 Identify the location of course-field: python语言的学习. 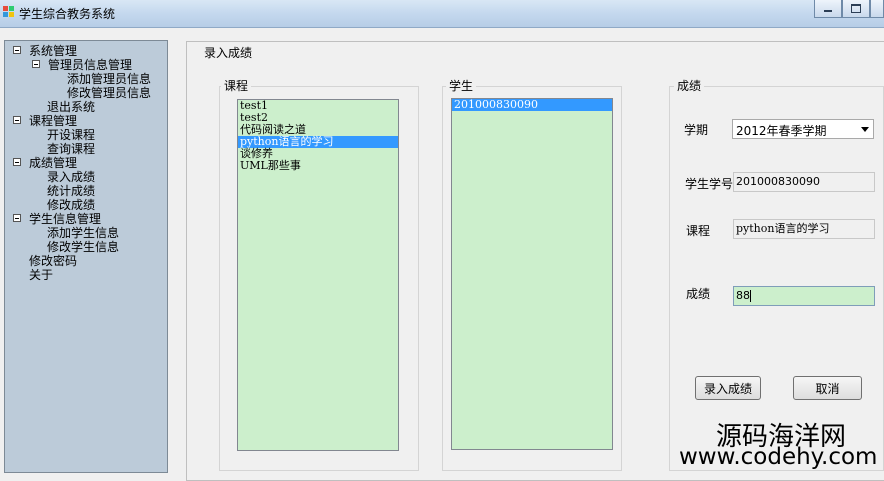
(804, 229).